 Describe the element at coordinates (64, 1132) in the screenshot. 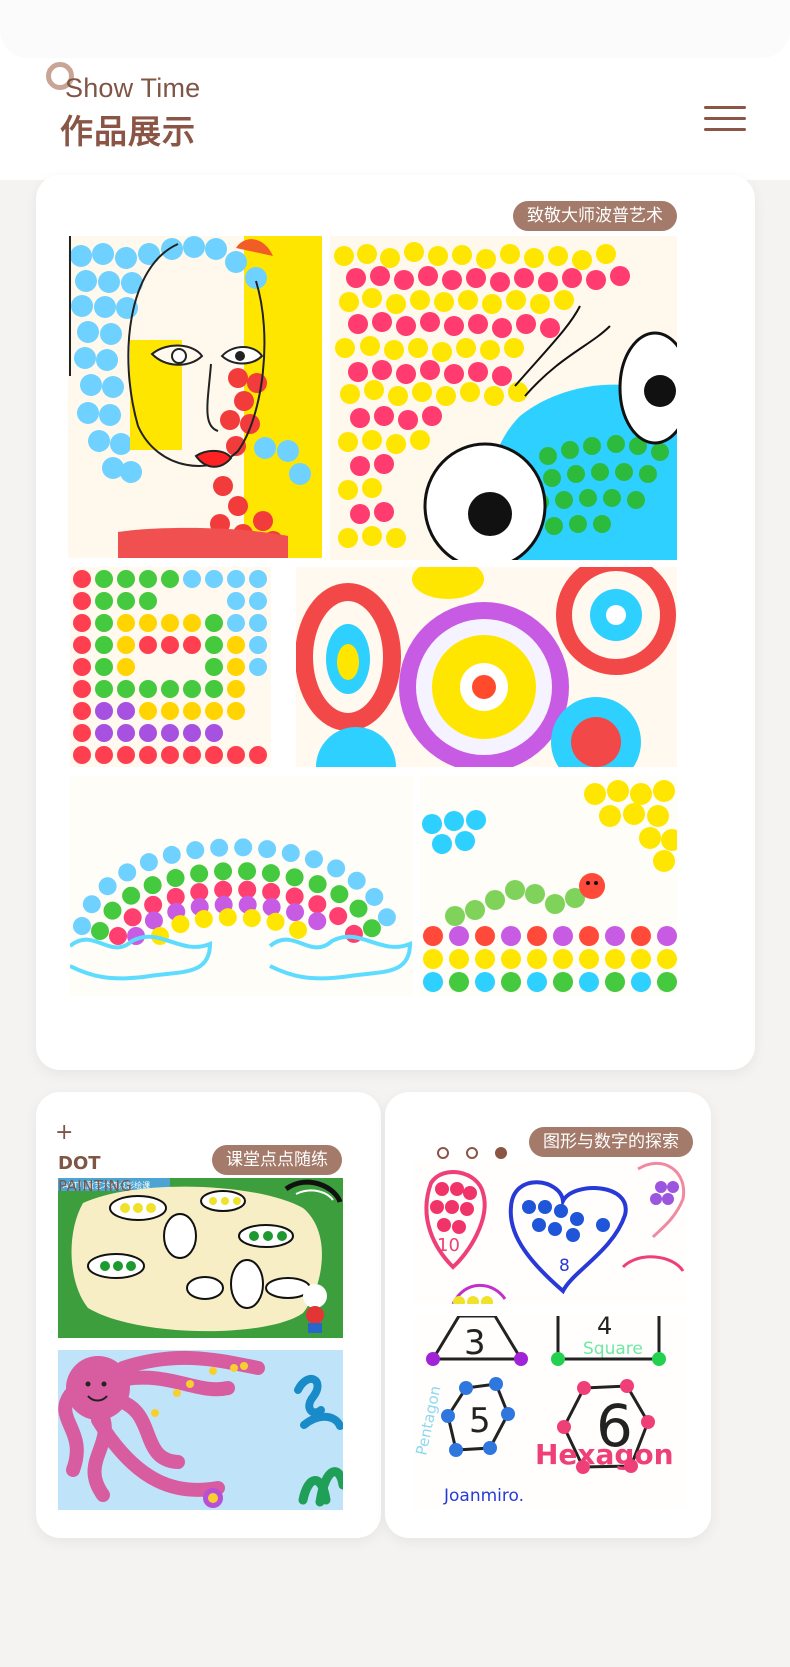

I see `add-icon: +` at that location.